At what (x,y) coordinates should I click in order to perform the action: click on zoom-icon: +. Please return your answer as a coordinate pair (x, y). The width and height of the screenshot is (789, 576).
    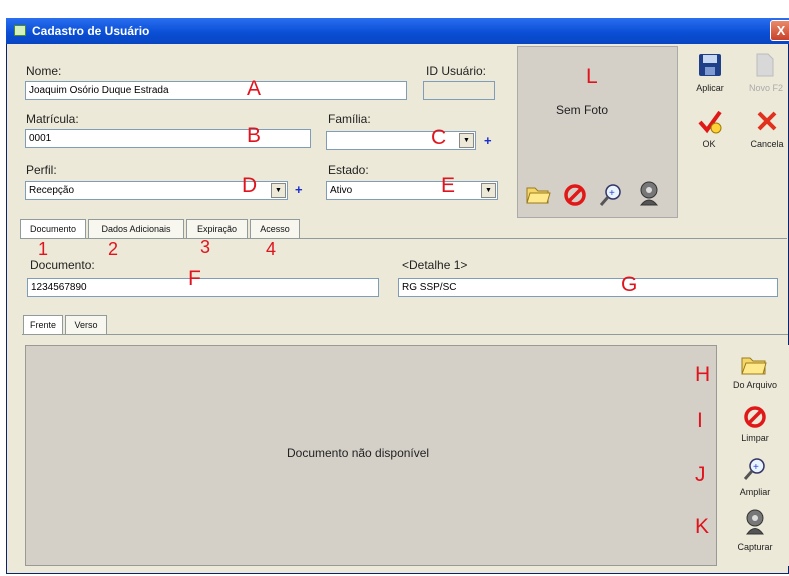
    Looking at the image, I should click on (755, 469).